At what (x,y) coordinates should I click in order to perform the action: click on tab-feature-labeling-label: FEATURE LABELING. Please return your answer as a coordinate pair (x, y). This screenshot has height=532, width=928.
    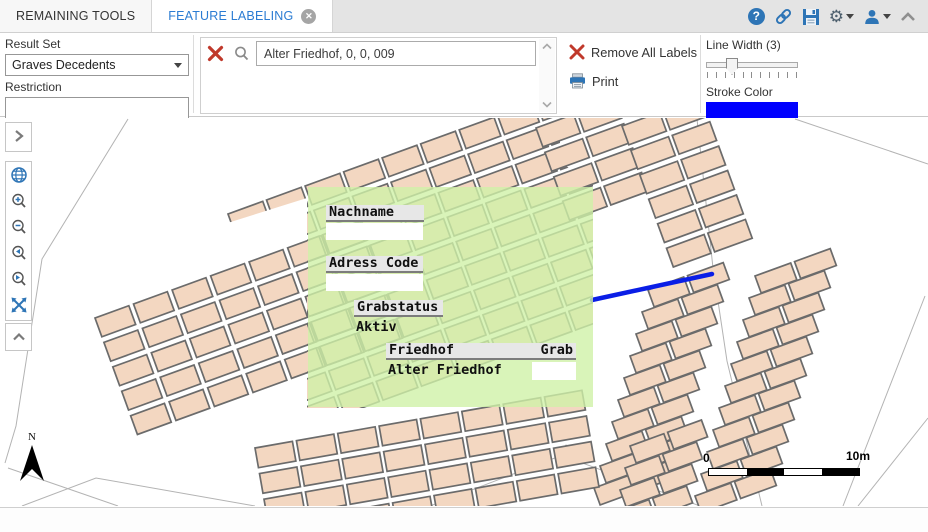
    Looking at the image, I should click on (231, 16).